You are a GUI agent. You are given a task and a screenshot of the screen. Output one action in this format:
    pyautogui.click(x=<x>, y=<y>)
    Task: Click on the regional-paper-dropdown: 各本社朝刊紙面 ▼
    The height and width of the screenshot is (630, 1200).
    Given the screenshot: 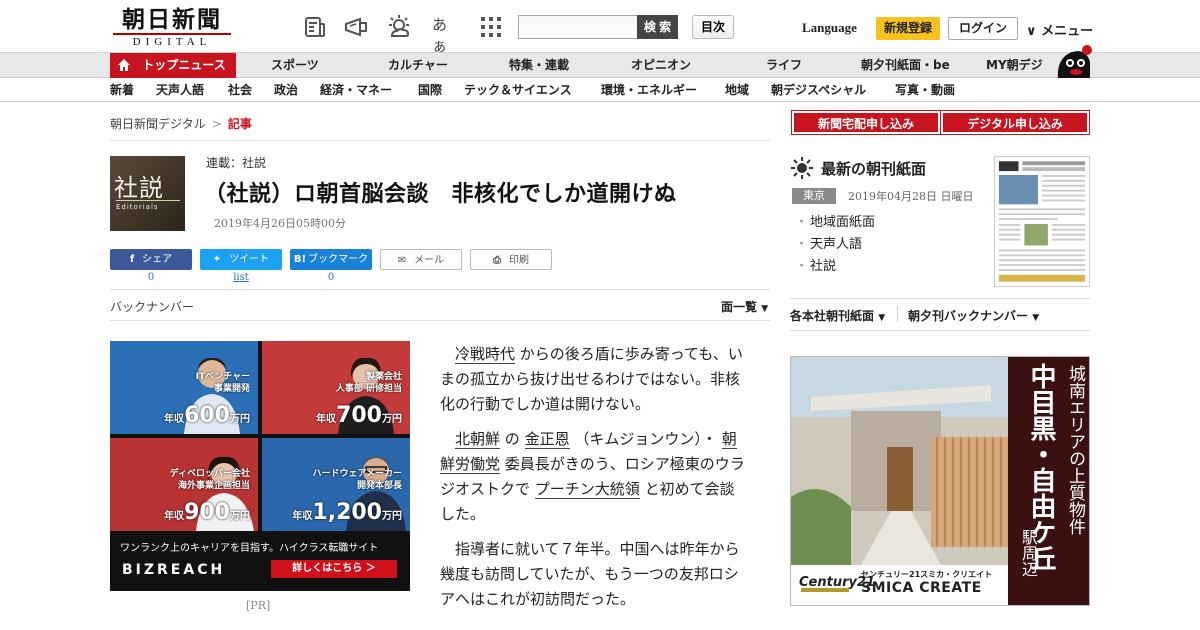 What is the action you would take?
    pyautogui.click(x=837, y=315)
    